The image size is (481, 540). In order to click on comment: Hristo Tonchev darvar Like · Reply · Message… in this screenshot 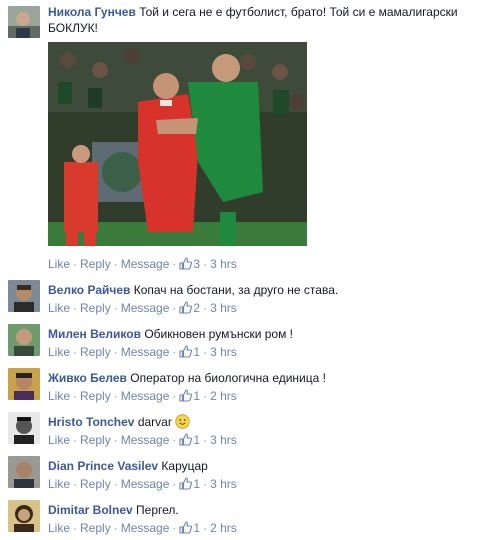, I will do `click(240, 432)`.